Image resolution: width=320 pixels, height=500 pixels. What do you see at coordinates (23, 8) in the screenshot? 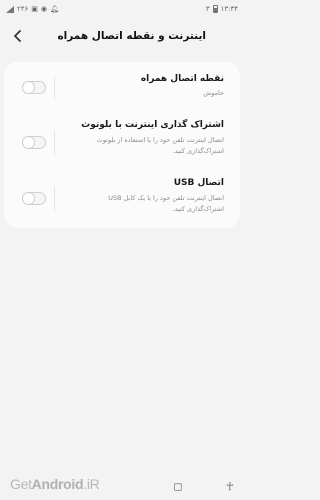
I see `network-speed-text: ۲۴۶` at bounding box center [23, 8].